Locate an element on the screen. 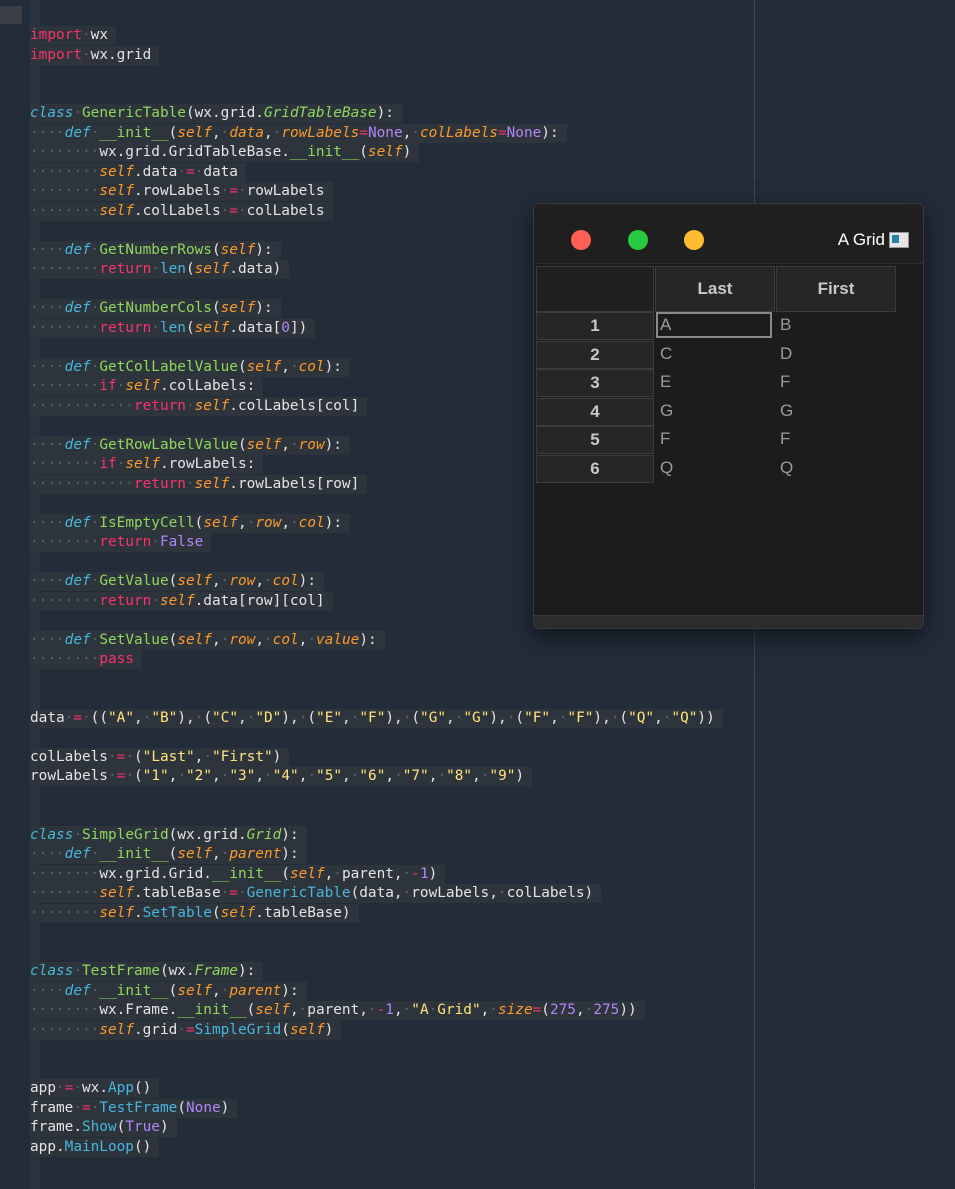 The width and height of the screenshot is (955, 1189). col-header-first: First is located at coordinates (836, 289).